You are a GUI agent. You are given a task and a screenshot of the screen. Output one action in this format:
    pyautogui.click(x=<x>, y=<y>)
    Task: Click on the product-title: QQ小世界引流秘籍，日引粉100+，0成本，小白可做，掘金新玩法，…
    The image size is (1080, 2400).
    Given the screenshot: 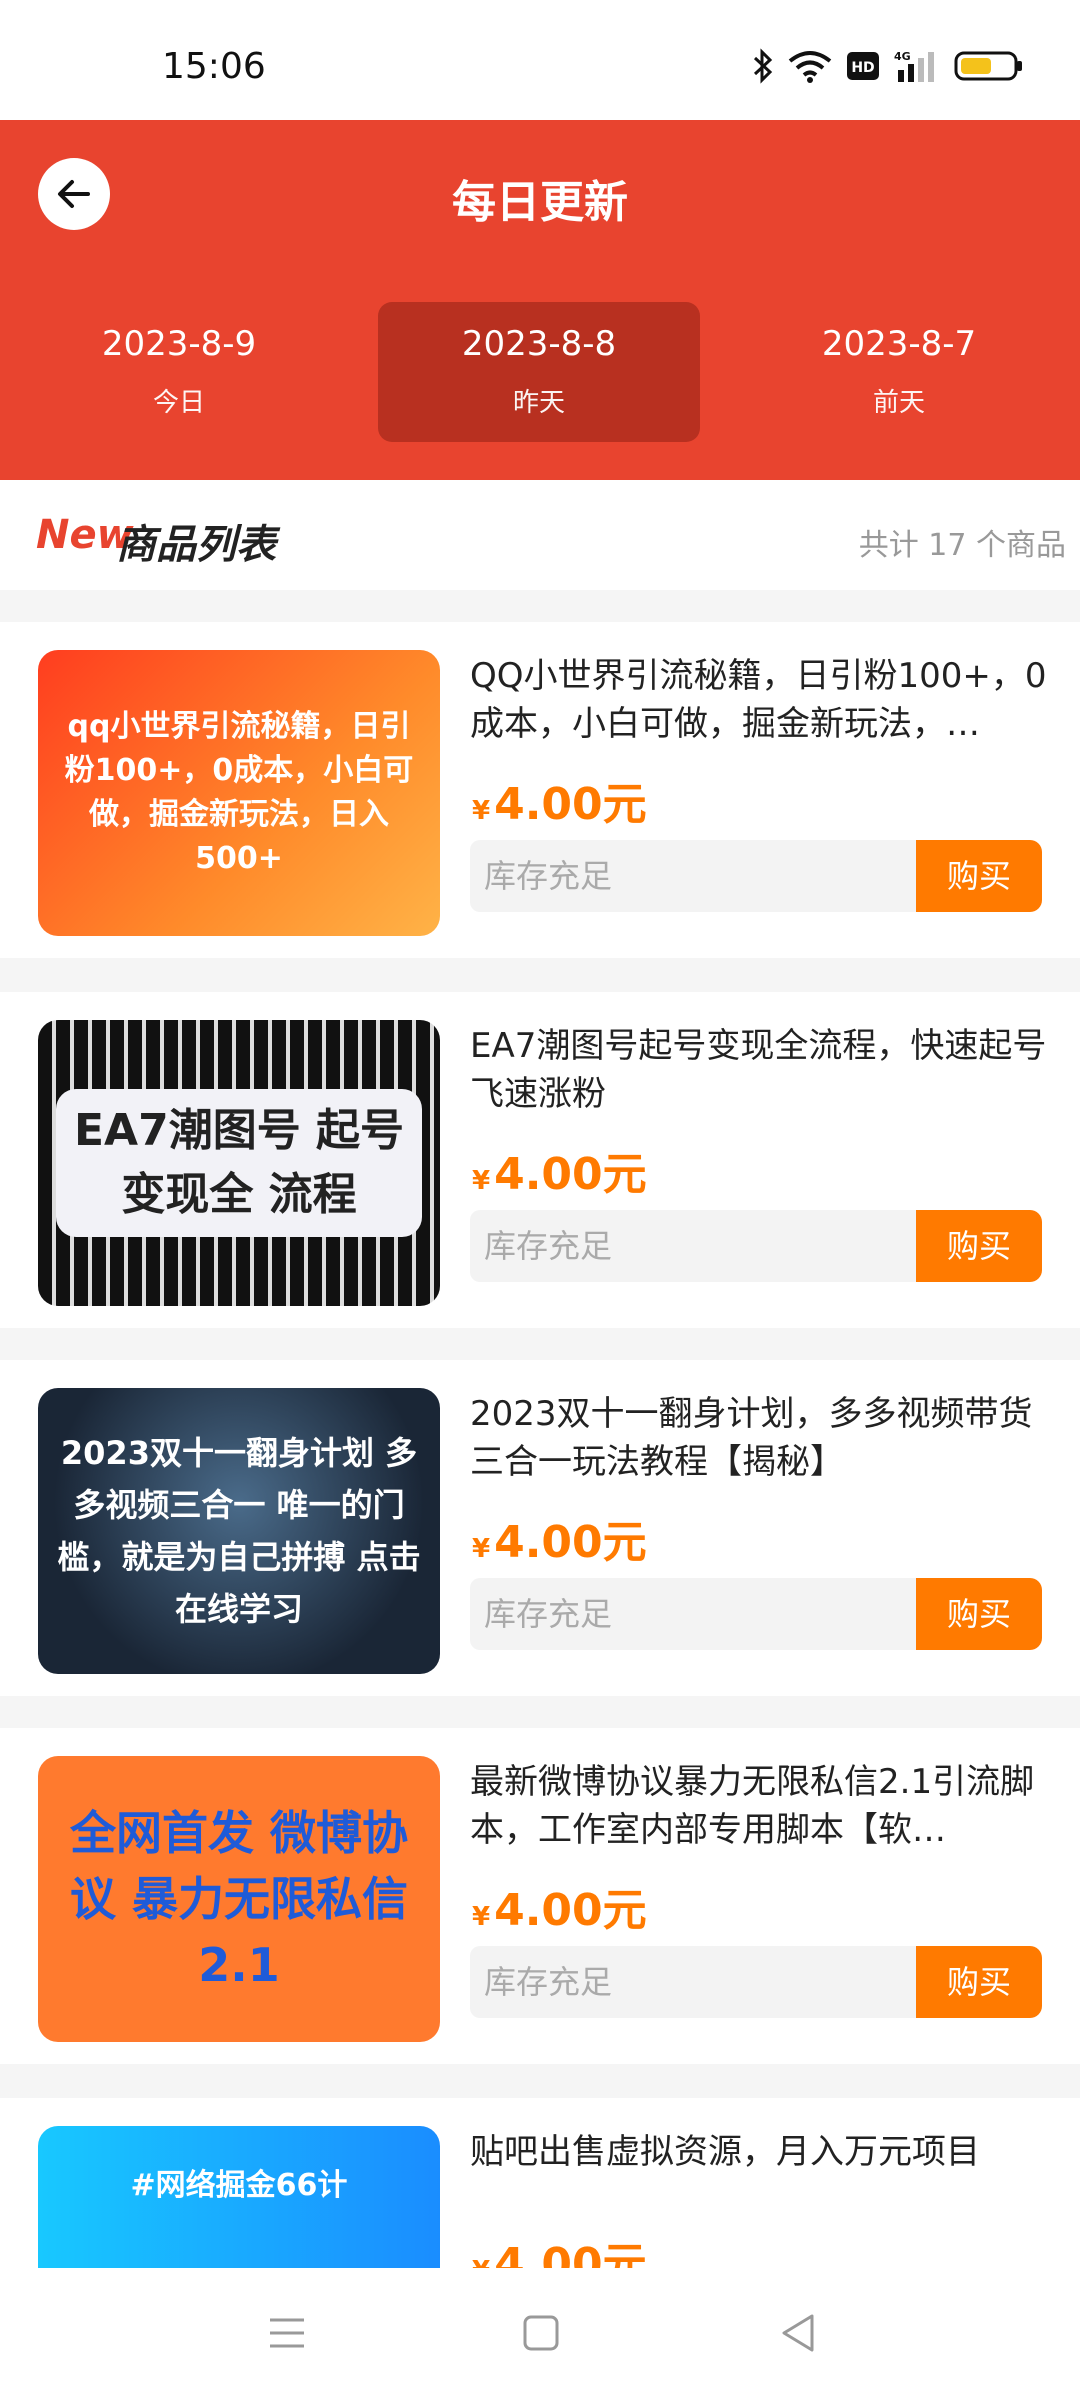 What is the action you would take?
    pyautogui.click(x=760, y=700)
    